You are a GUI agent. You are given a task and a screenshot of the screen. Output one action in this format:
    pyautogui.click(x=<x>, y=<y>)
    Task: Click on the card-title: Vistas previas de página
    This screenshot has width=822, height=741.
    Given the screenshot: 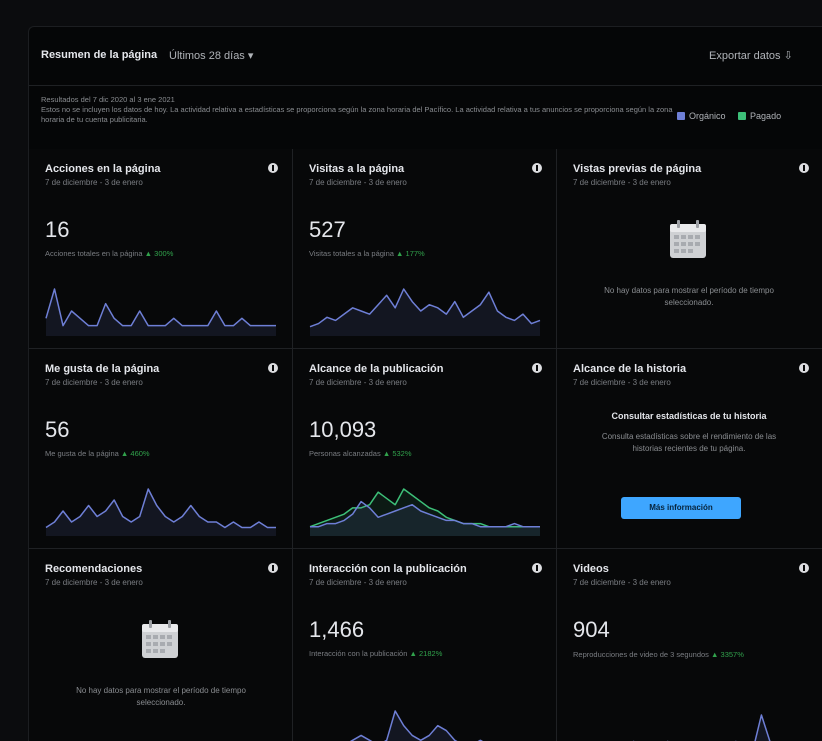 What is the action you would take?
    pyautogui.click(x=637, y=169)
    